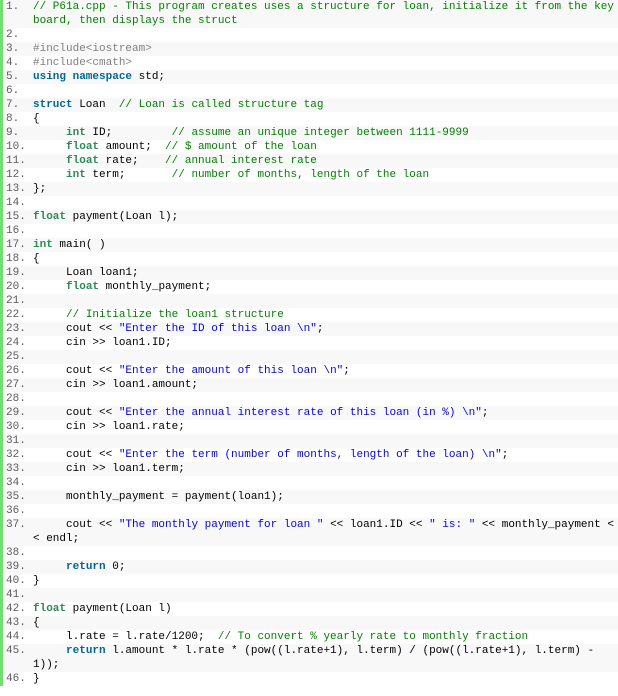 The image size is (618, 696). What do you see at coordinates (16, 231) in the screenshot?
I see `line-number: 16.` at bounding box center [16, 231].